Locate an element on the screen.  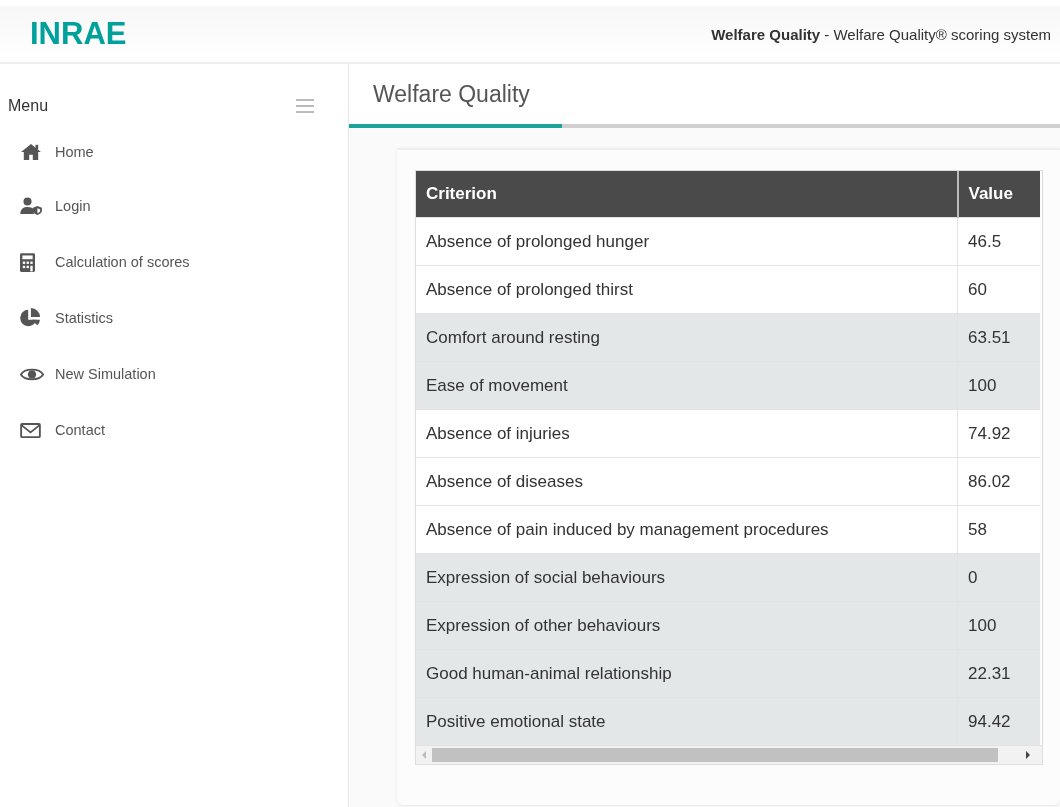
table-cell: Absence of prolonged hunger is located at coordinates (687, 241).